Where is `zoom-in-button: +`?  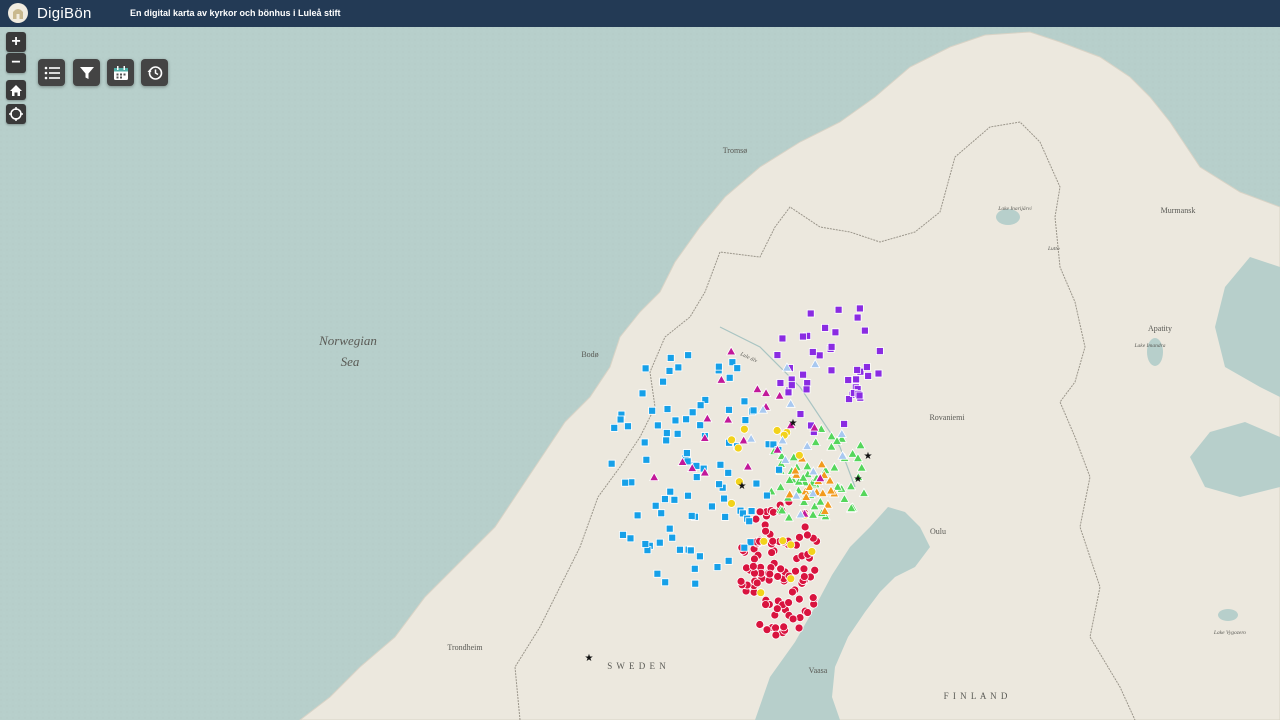
zoom-in-button: + is located at coordinates (16, 42).